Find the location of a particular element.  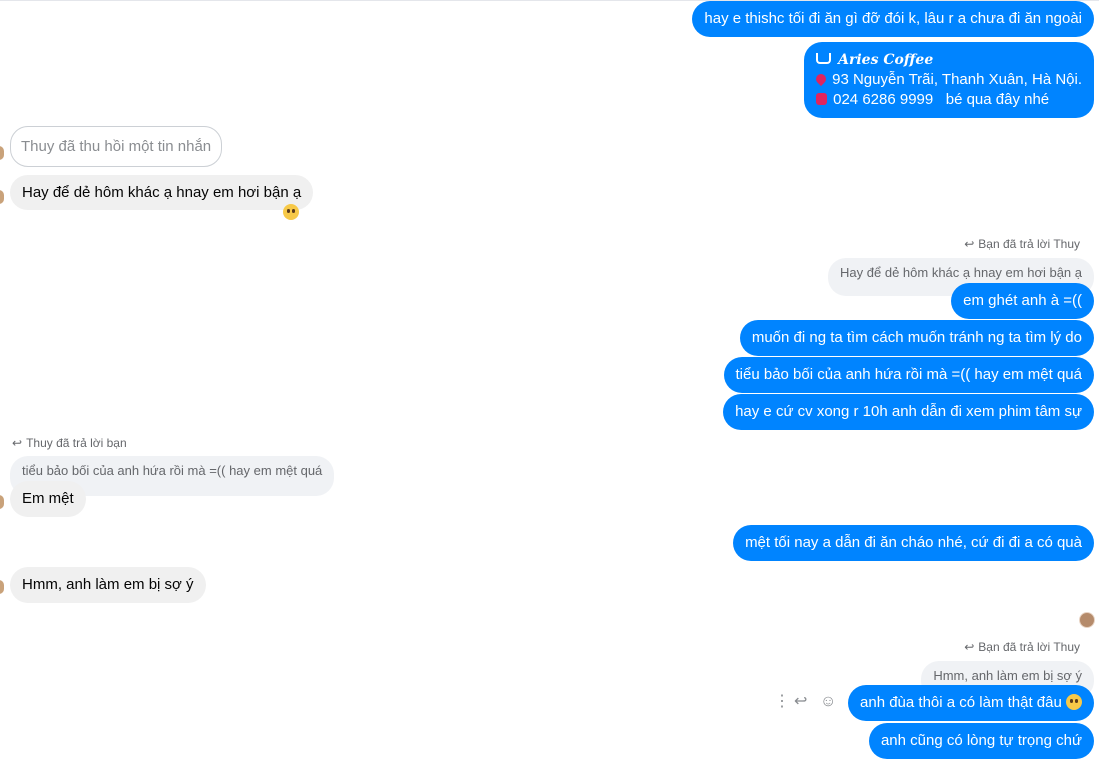

outgoing-message: anh đùa thôi a có làm thật đâu is located at coordinates (971, 703).